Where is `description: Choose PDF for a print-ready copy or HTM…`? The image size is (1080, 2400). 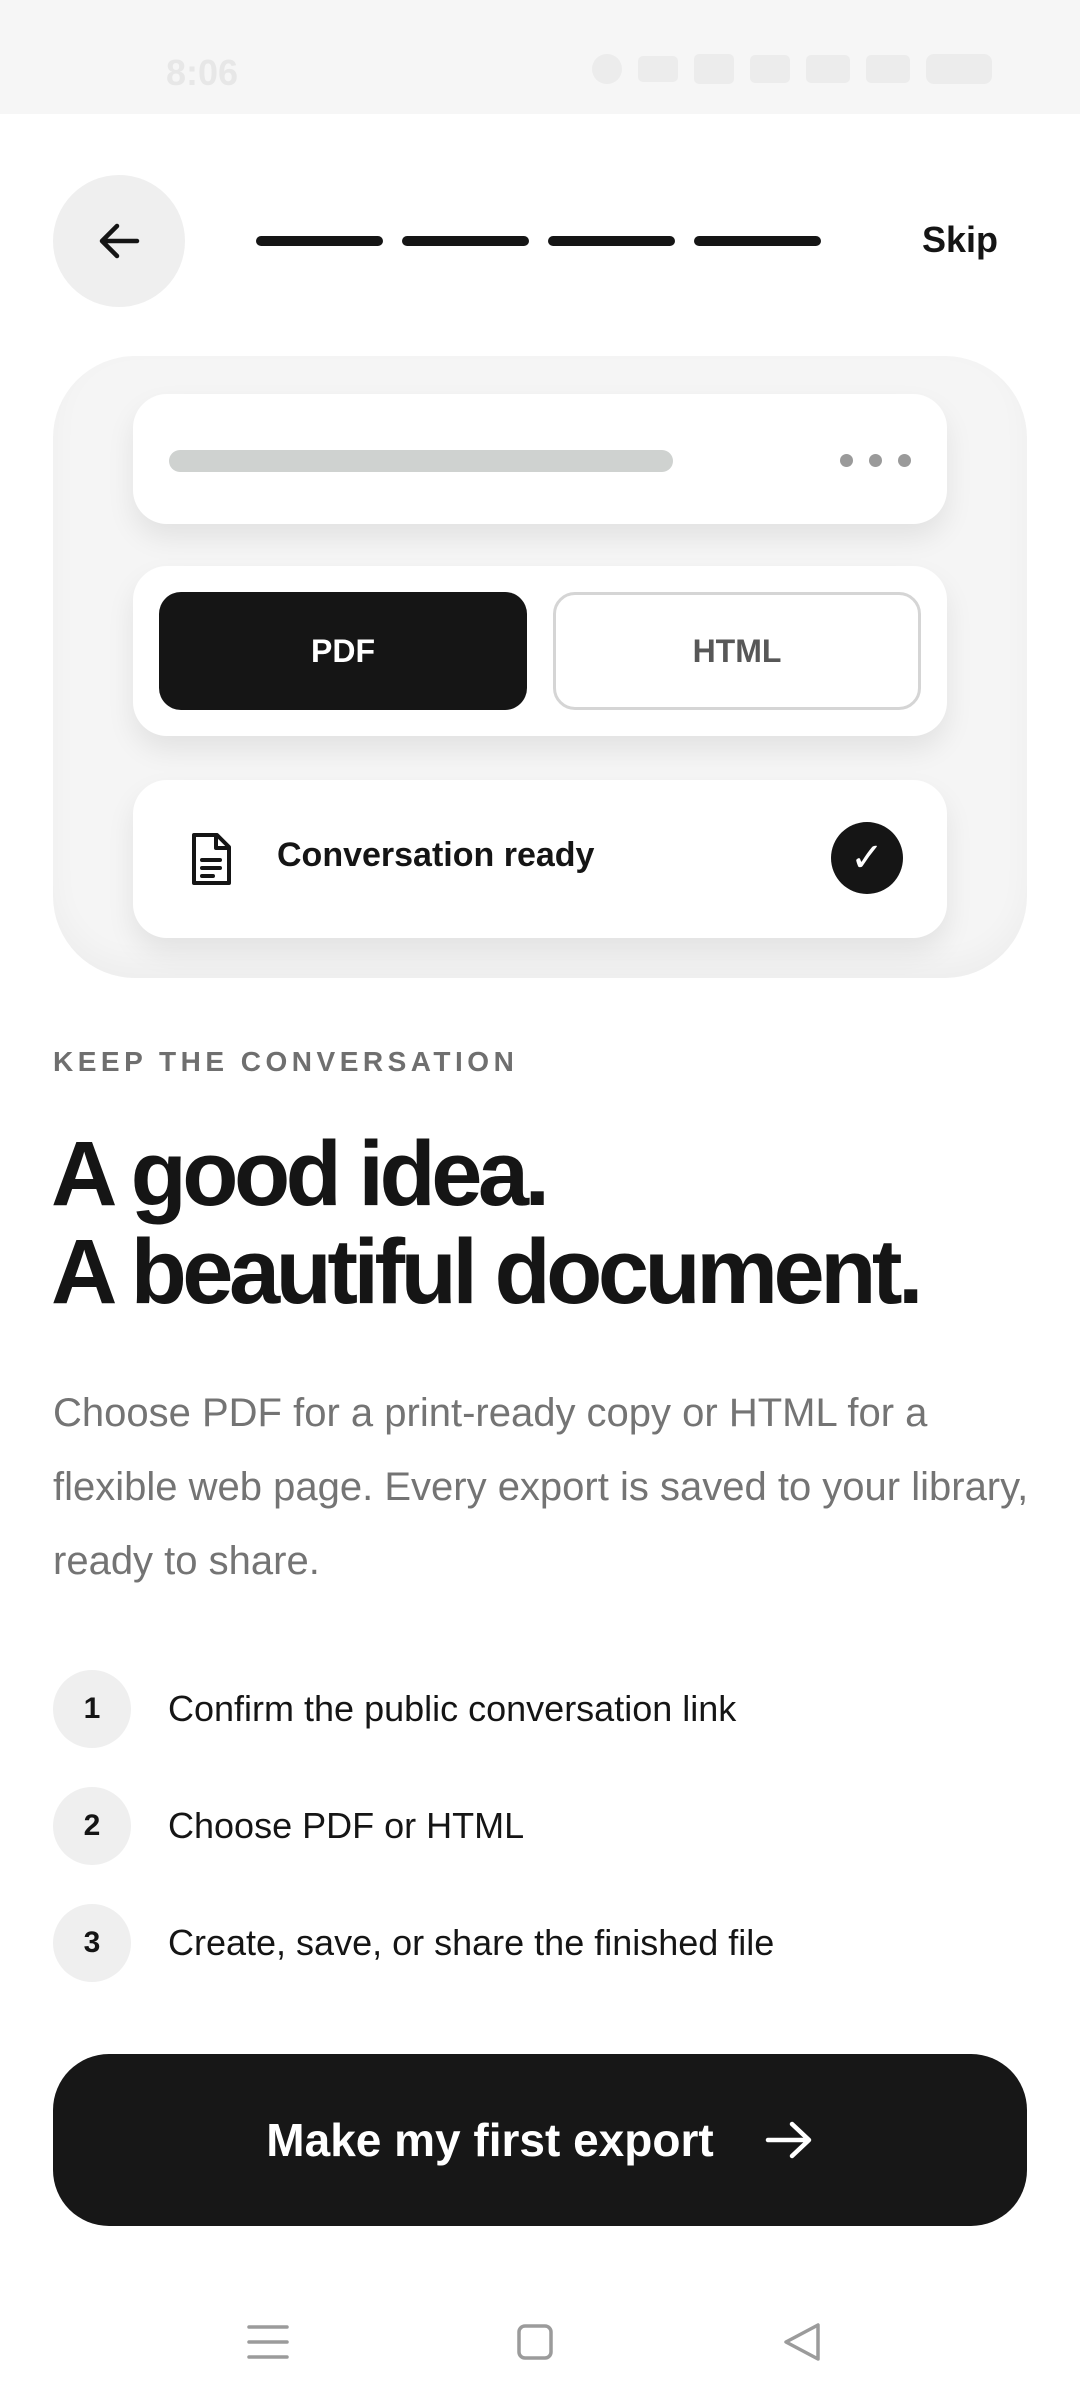 description: Choose PDF for a print-ready copy or HTM… is located at coordinates (541, 1487).